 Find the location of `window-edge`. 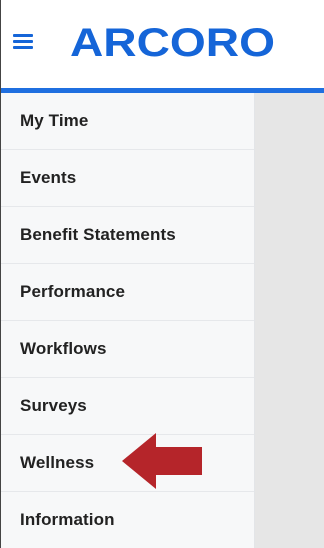

window-edge is located at coordinates (0, 274).